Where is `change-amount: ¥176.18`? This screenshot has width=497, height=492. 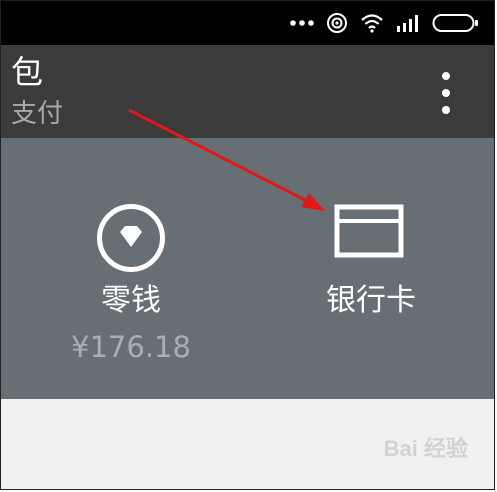 change-amount: ¥176.18 is located at coordinates (131, 347).